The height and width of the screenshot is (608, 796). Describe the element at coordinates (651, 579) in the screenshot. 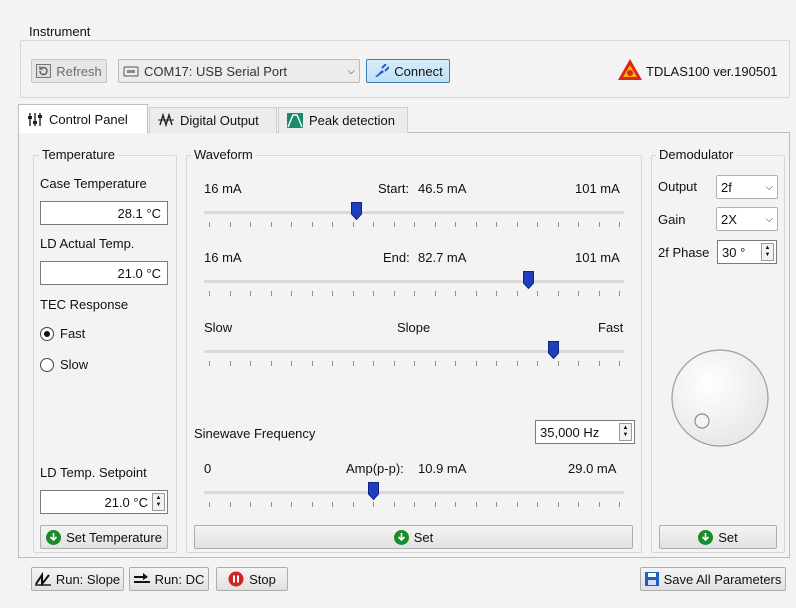

I see `save-icon` at that location.